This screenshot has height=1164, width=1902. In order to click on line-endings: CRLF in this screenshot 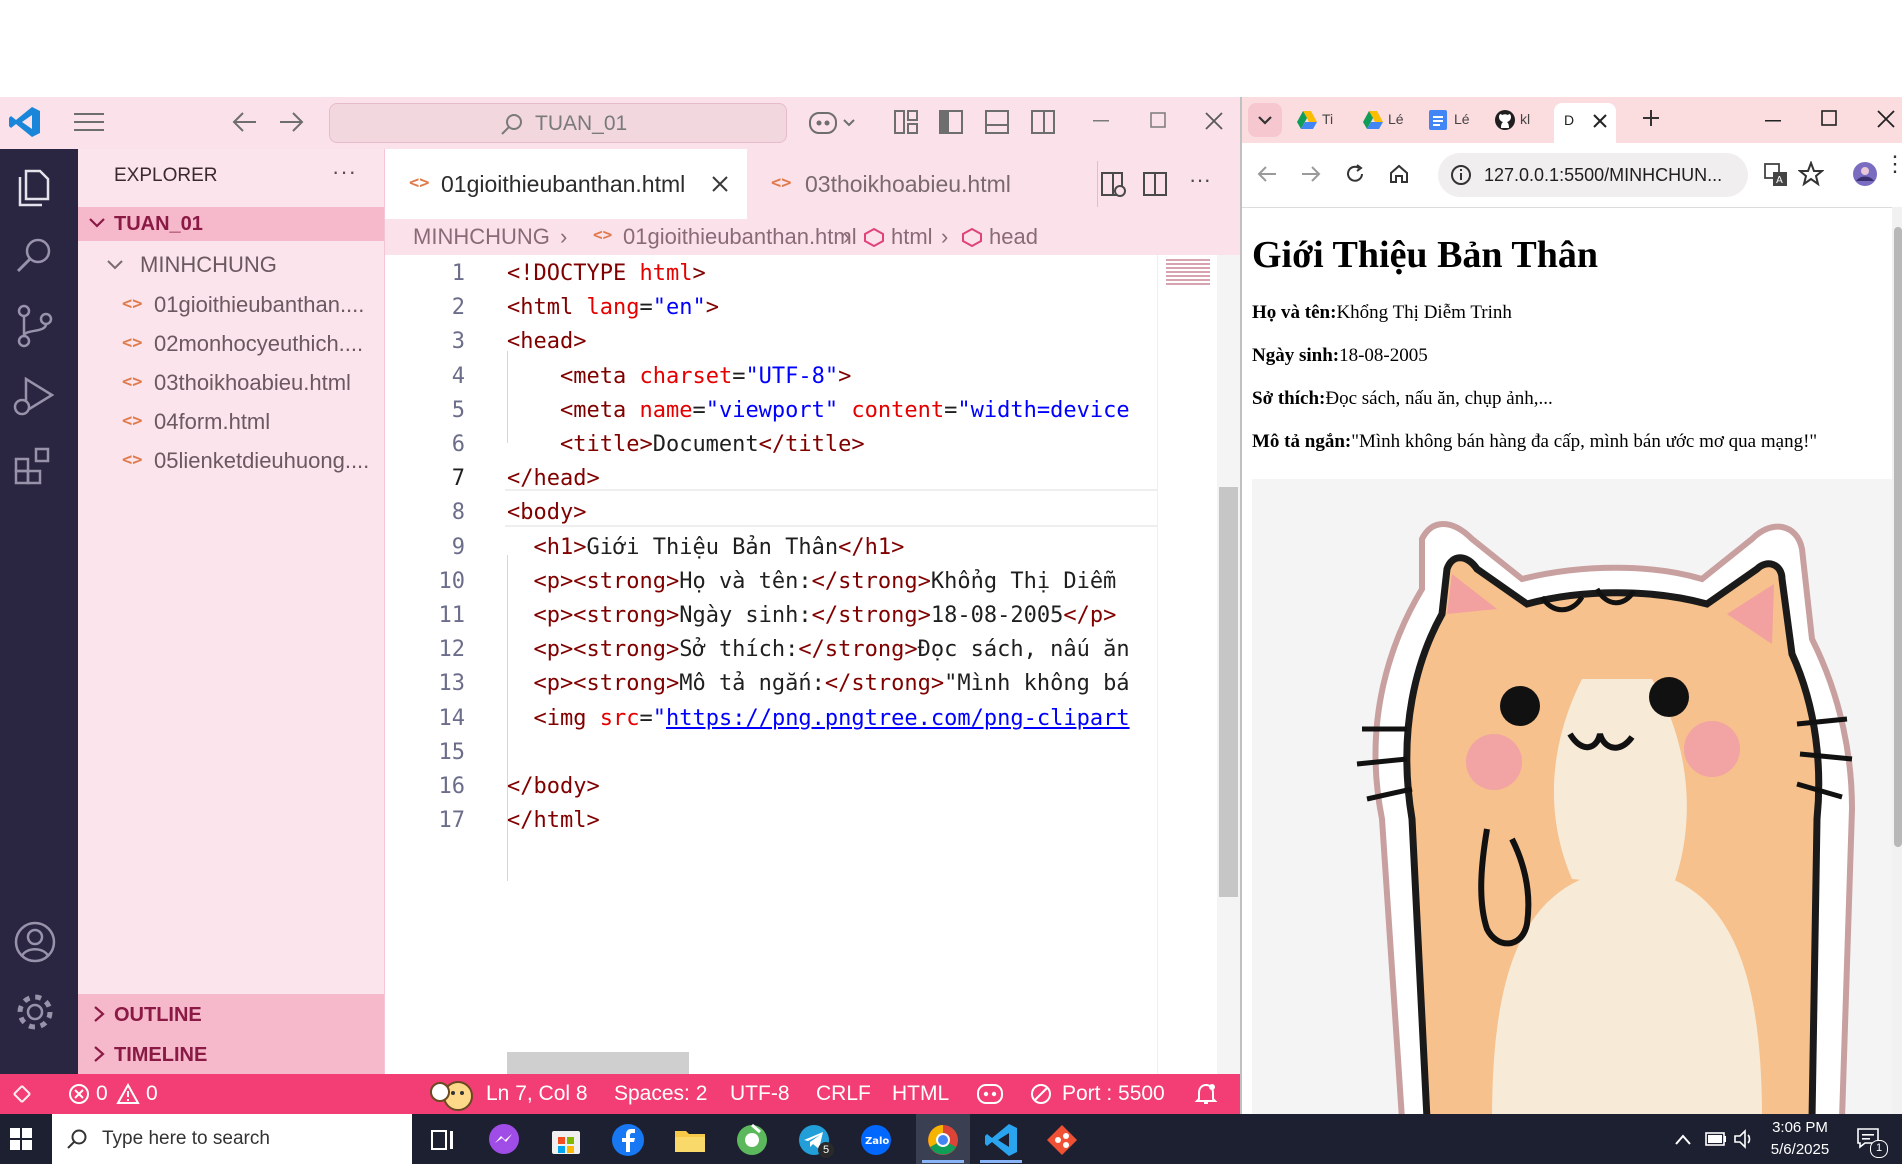, I will do `click(843, 1094)`.